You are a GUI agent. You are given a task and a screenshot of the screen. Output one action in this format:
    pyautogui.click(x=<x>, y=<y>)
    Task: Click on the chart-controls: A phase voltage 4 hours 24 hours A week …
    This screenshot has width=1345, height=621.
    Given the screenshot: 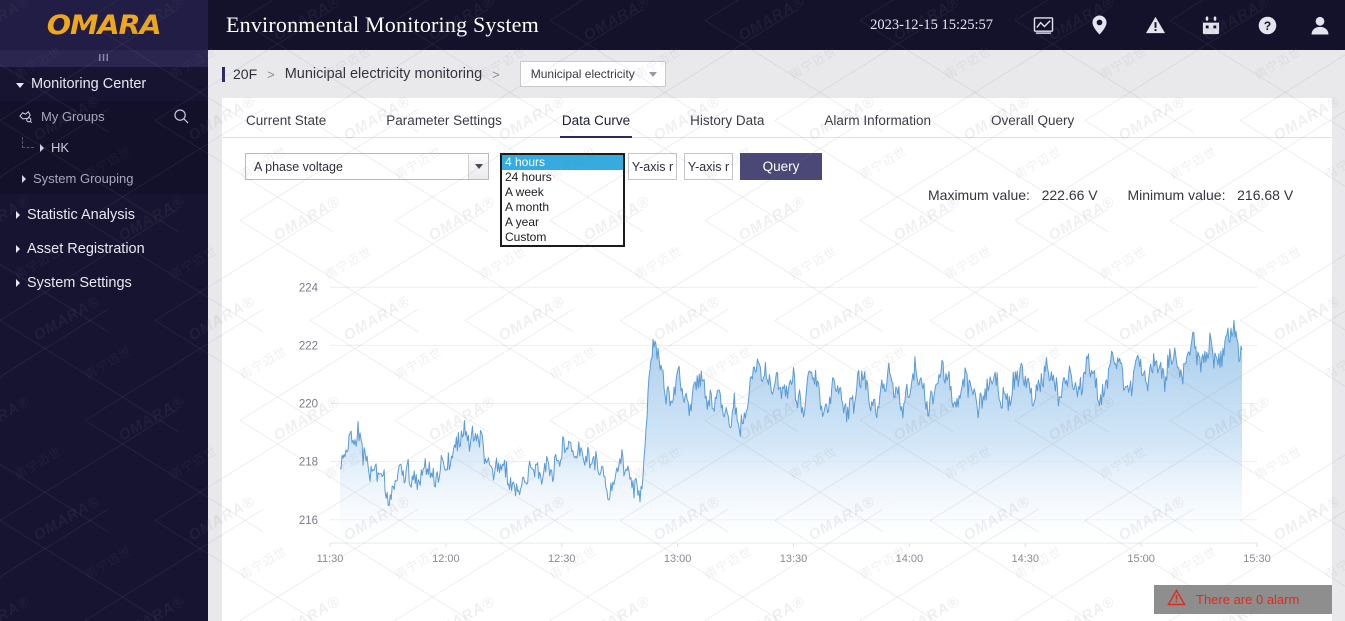 What is the action you would take?
    pyautogui.click(x=777, y=200)
    